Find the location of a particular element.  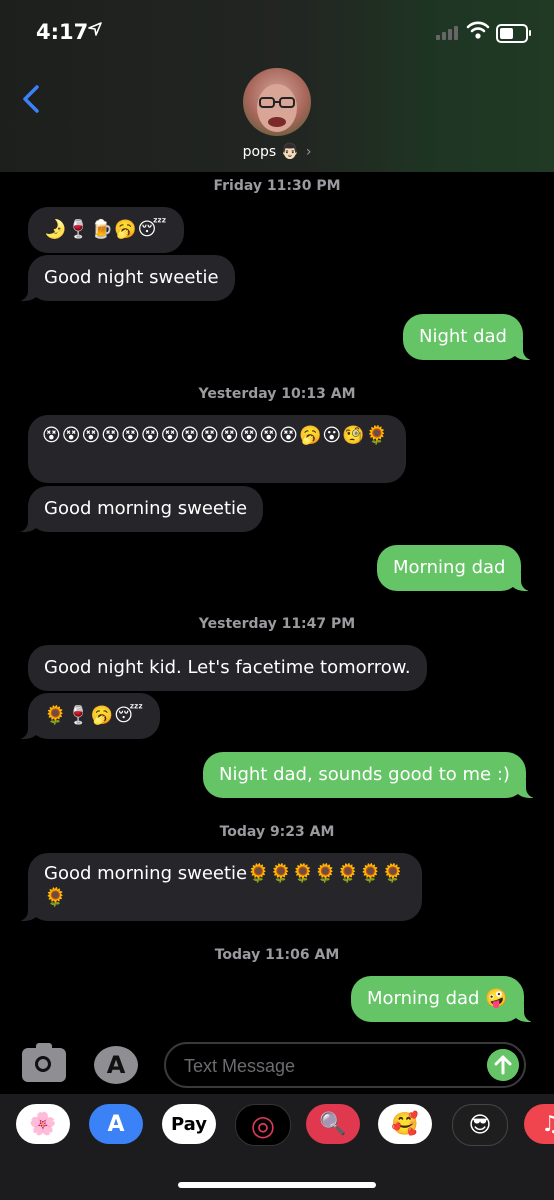

message-bubble-received: Good morning sweetie is located at coordinates (140, 509).